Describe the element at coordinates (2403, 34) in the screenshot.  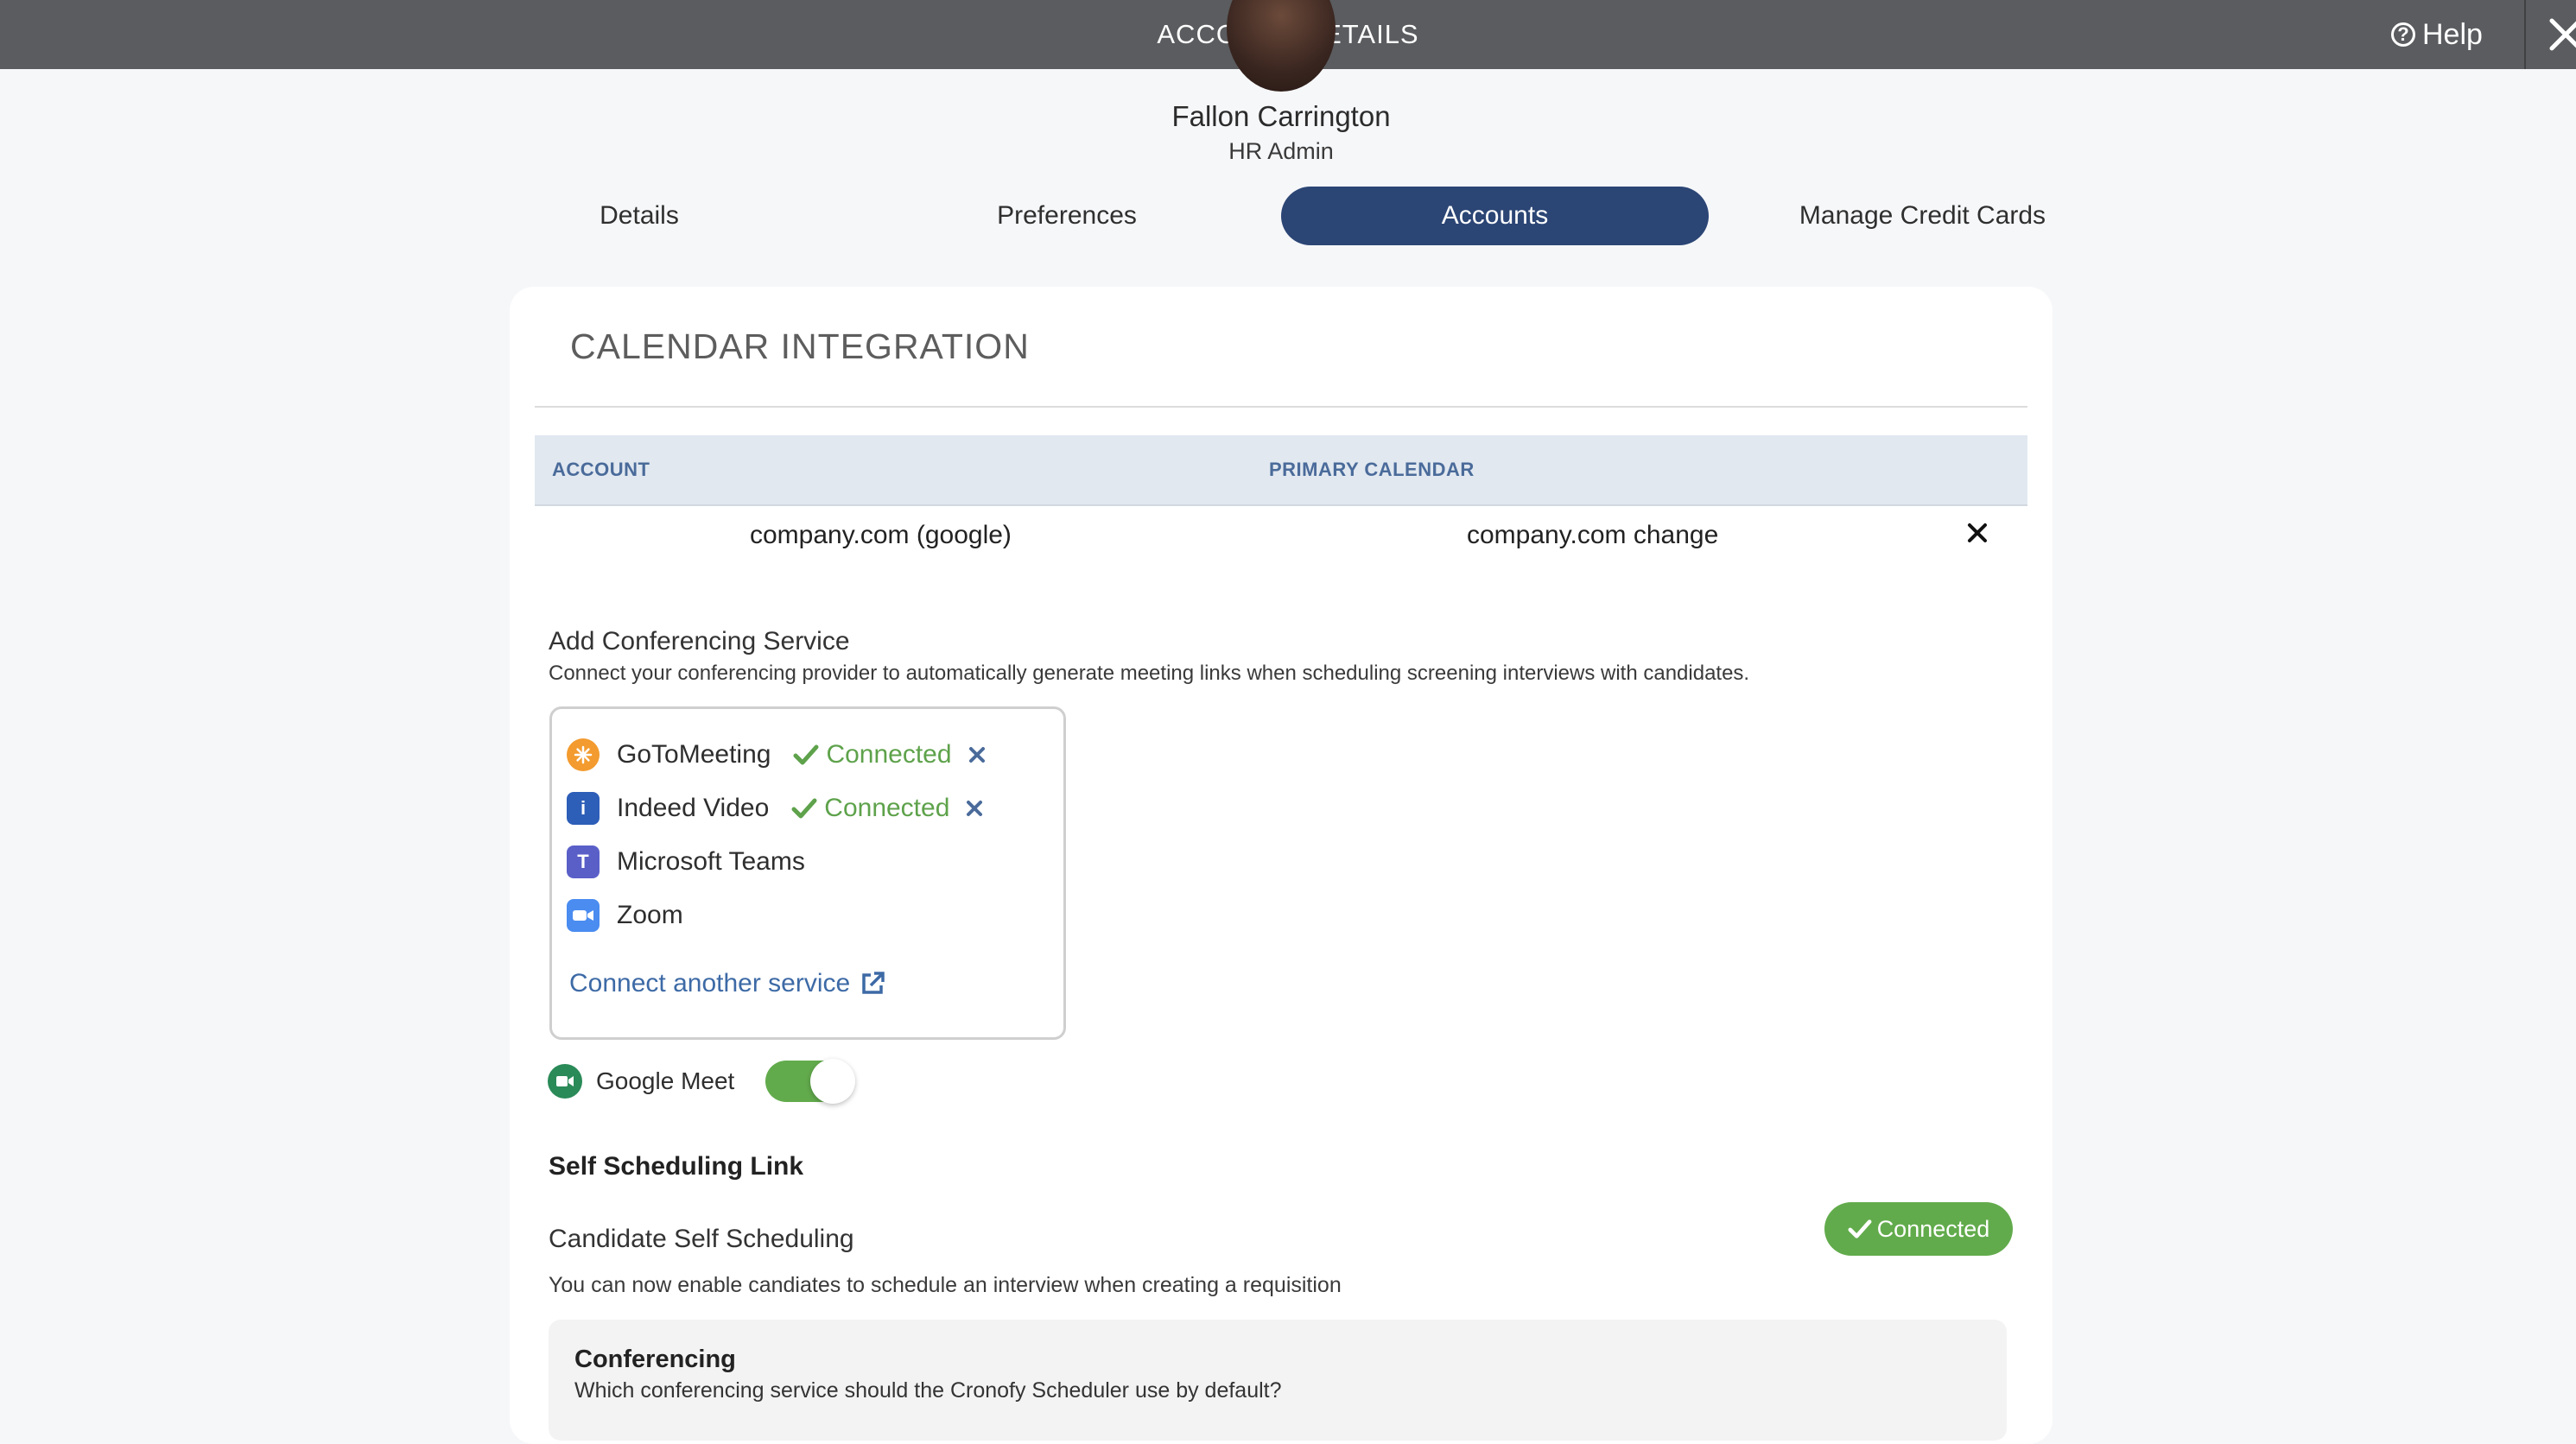
I see `help-icon: ?` at that location.